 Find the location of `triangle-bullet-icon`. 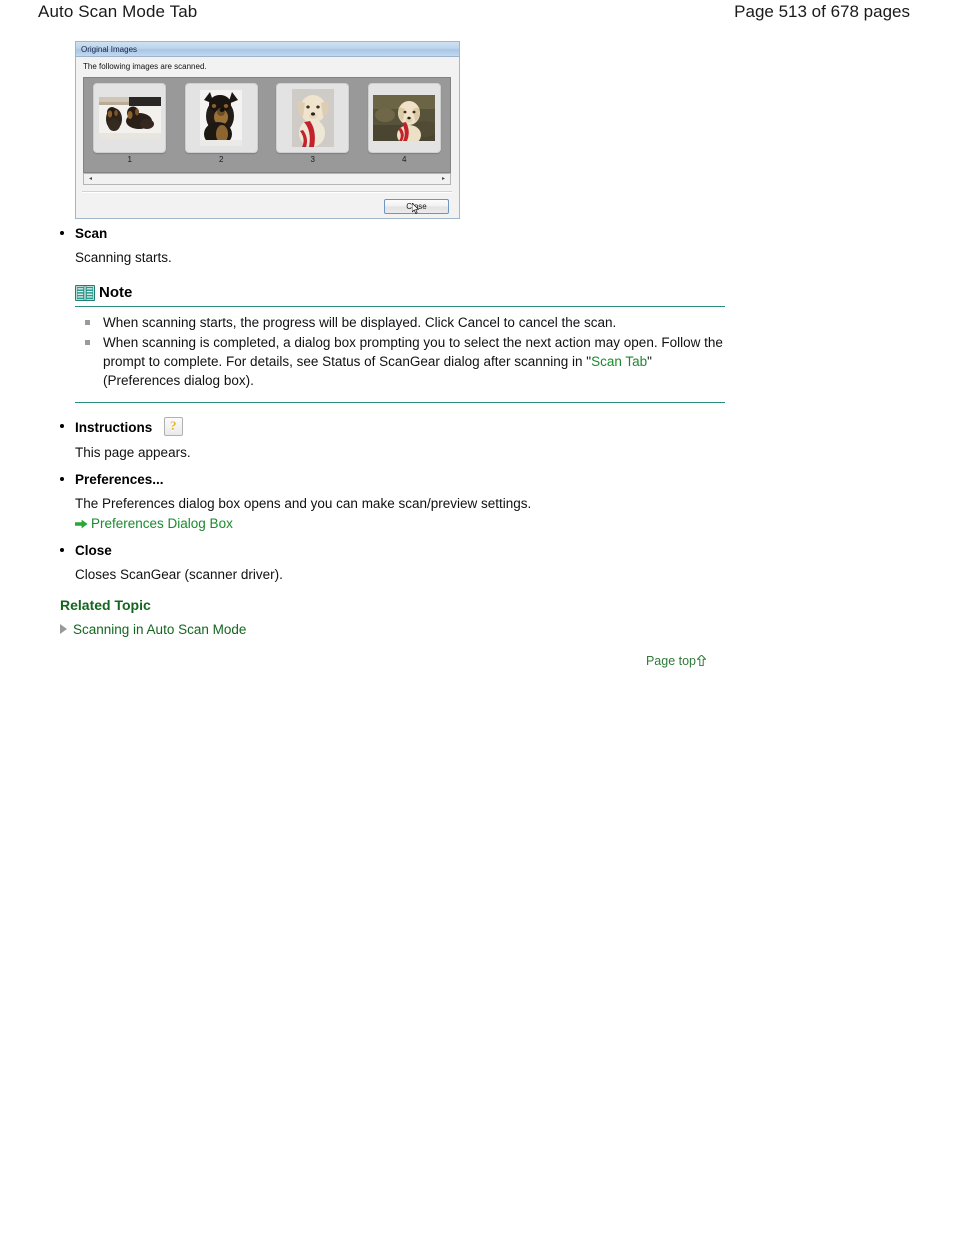

triangle-bullet-icon is located at coordinates (63, 629).